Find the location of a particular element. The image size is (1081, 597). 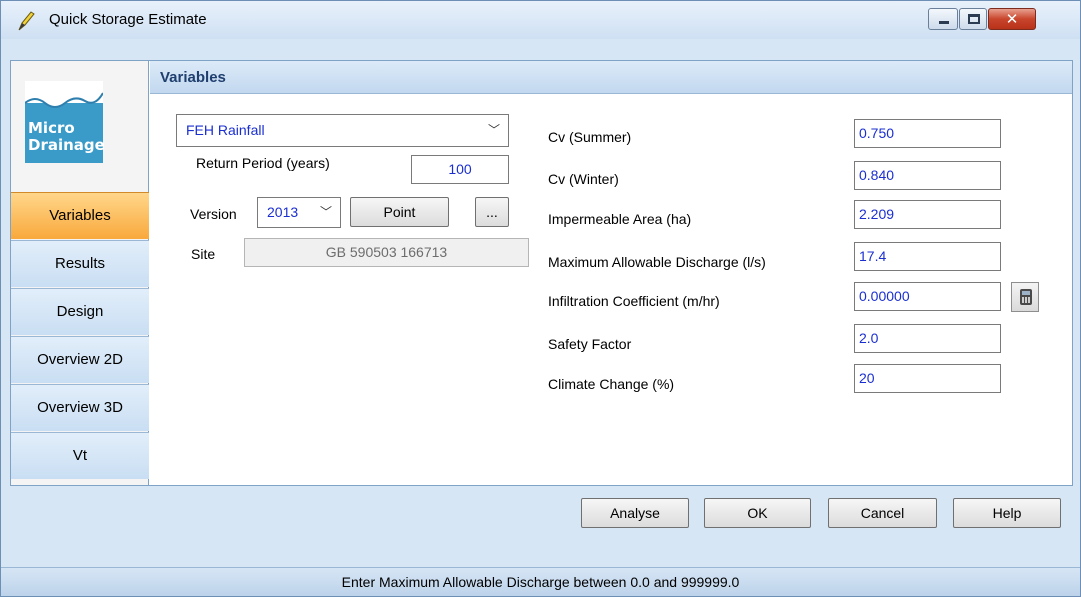

micro-drainage-logo: Micro Drainage is located at coordinates (65, 122).